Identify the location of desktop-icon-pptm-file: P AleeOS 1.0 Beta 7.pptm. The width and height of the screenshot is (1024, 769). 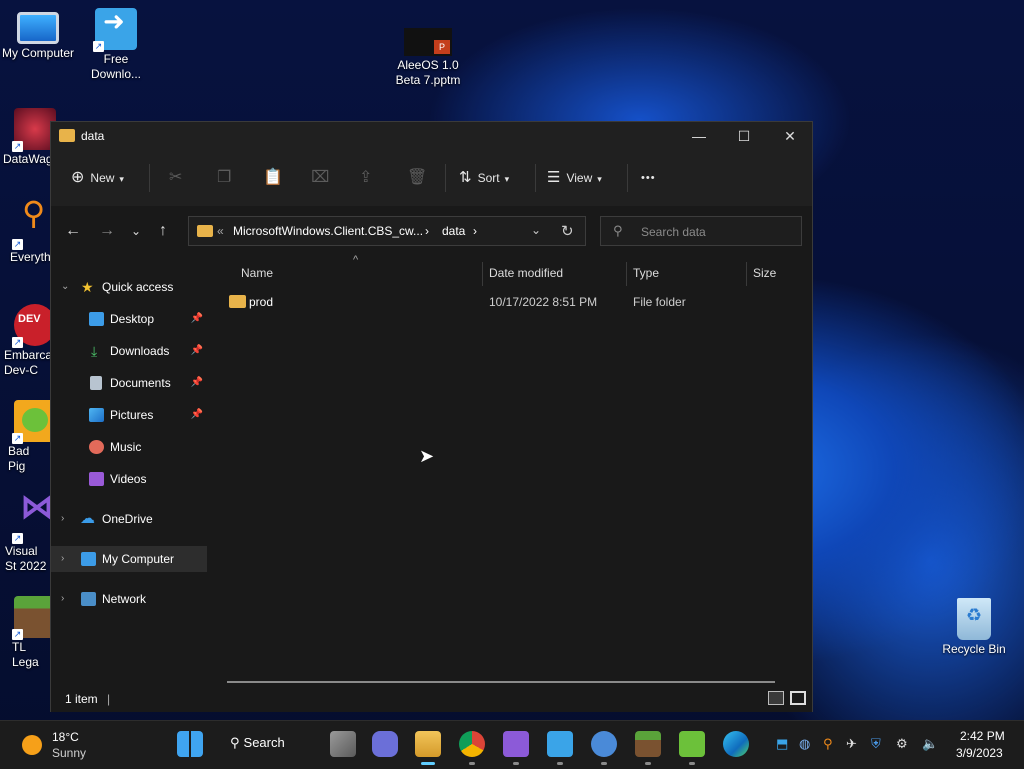
(428, 58).